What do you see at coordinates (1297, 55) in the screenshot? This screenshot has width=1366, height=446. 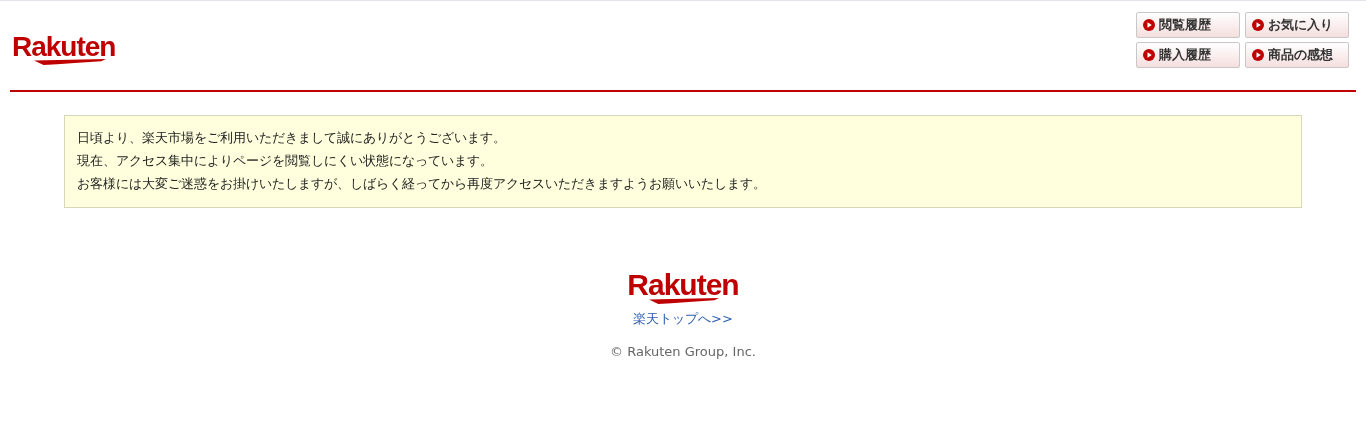 I see `nav-button: 商品の感想` at bounding box center [1297, 55].